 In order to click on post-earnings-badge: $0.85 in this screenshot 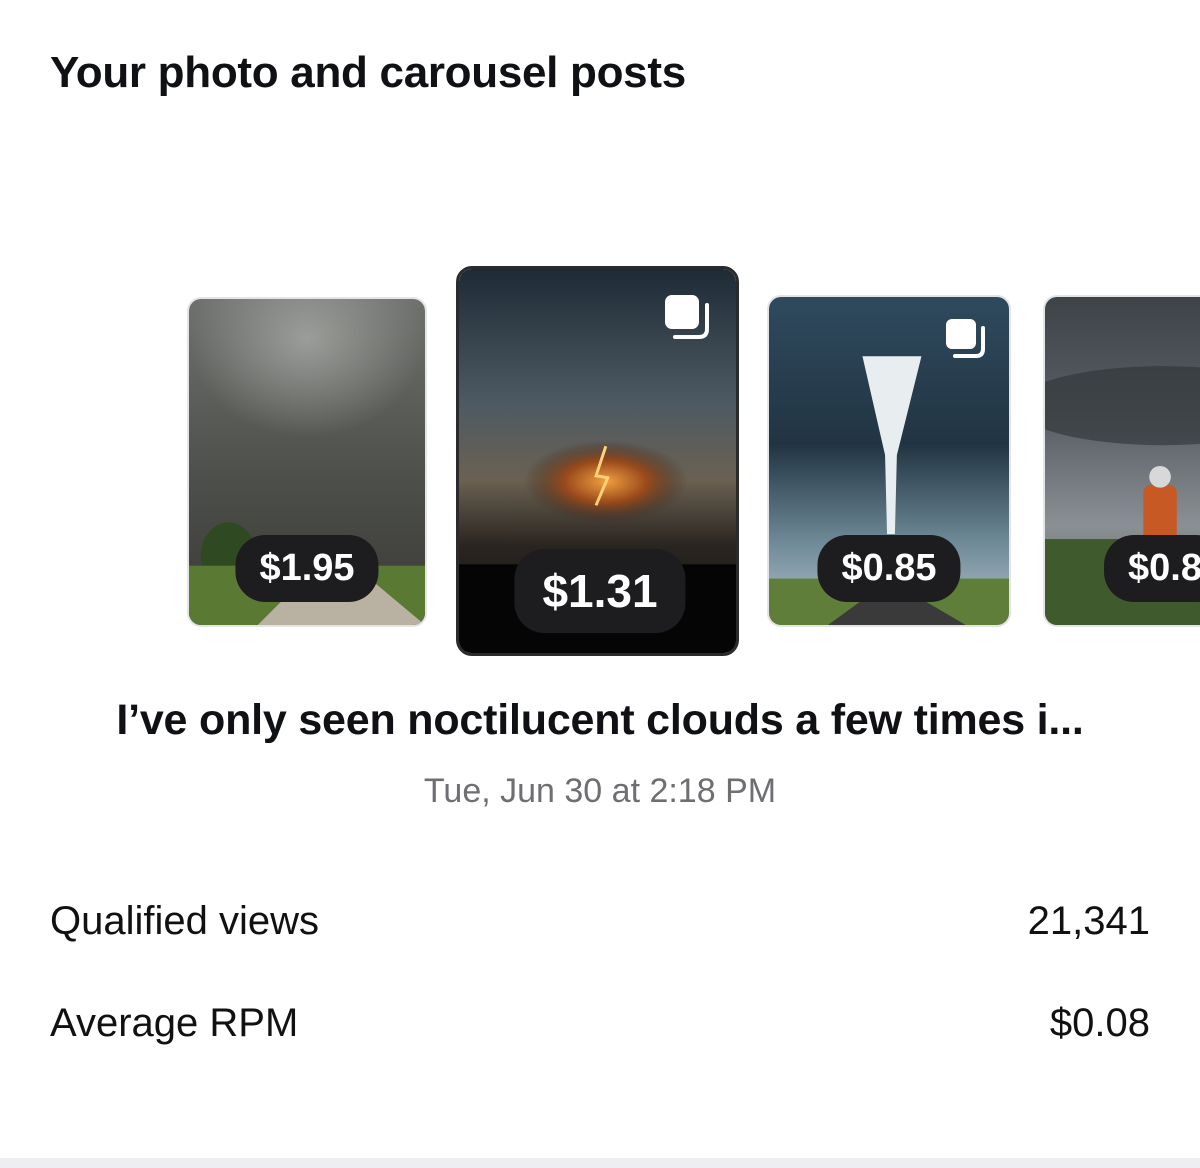, I will do `click(889, 568)`.